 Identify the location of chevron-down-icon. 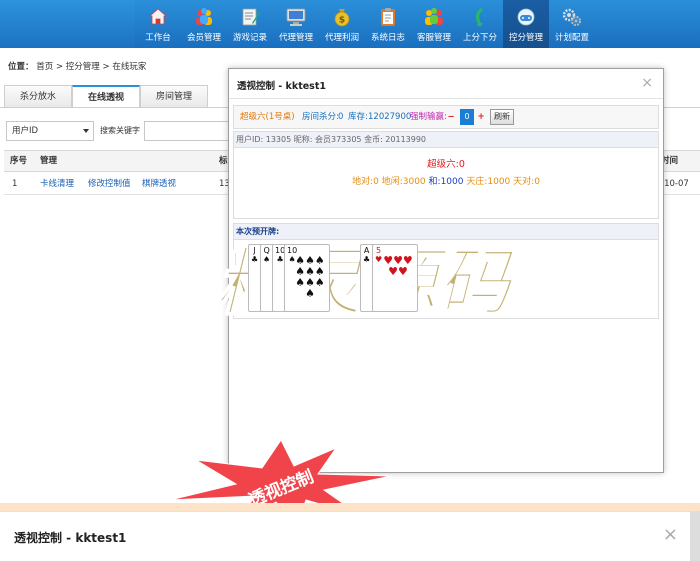
(86, 131).